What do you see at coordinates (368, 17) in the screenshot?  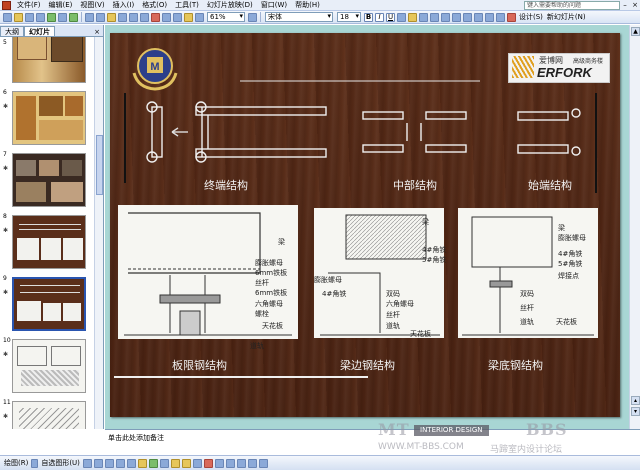 I see `bold-icon: B` at bounding box center [368, 17].